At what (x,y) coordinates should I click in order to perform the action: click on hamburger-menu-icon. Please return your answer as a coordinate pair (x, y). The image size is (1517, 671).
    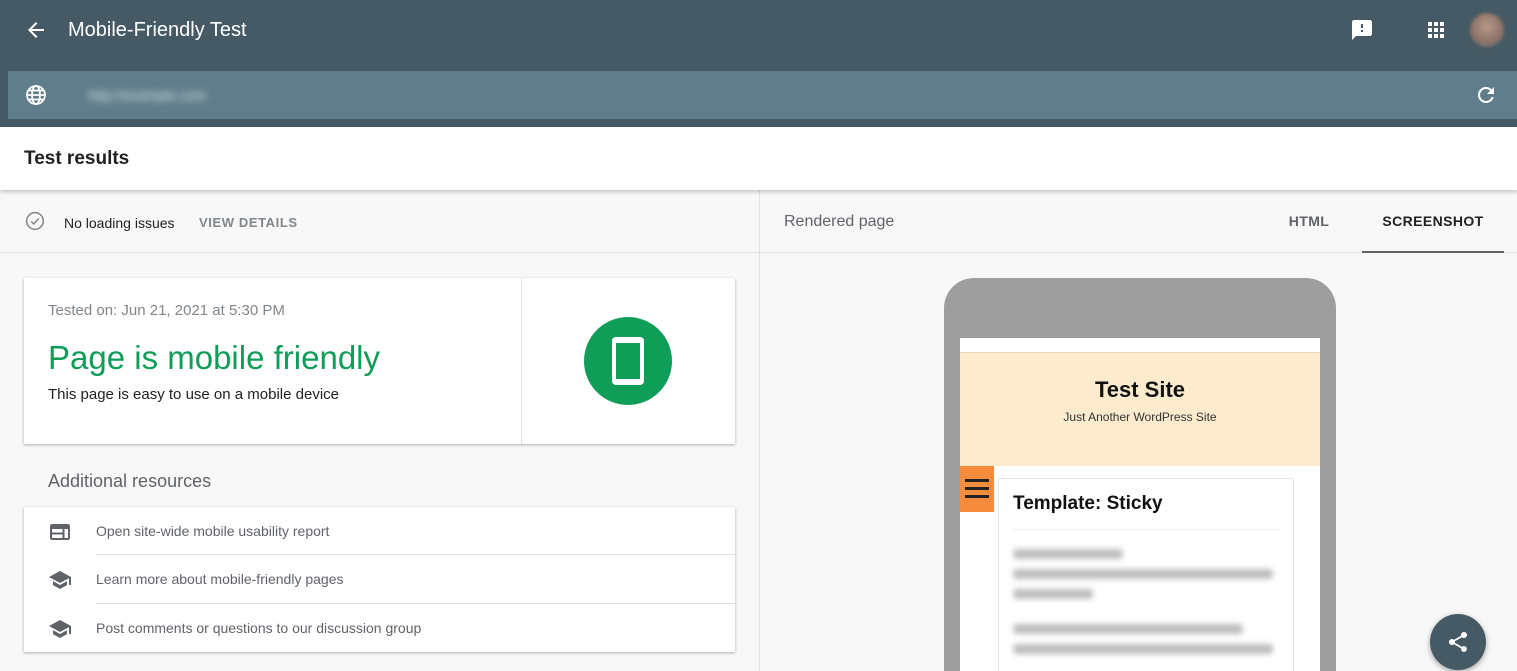
    Looking at the image, I should click on (977, 489).